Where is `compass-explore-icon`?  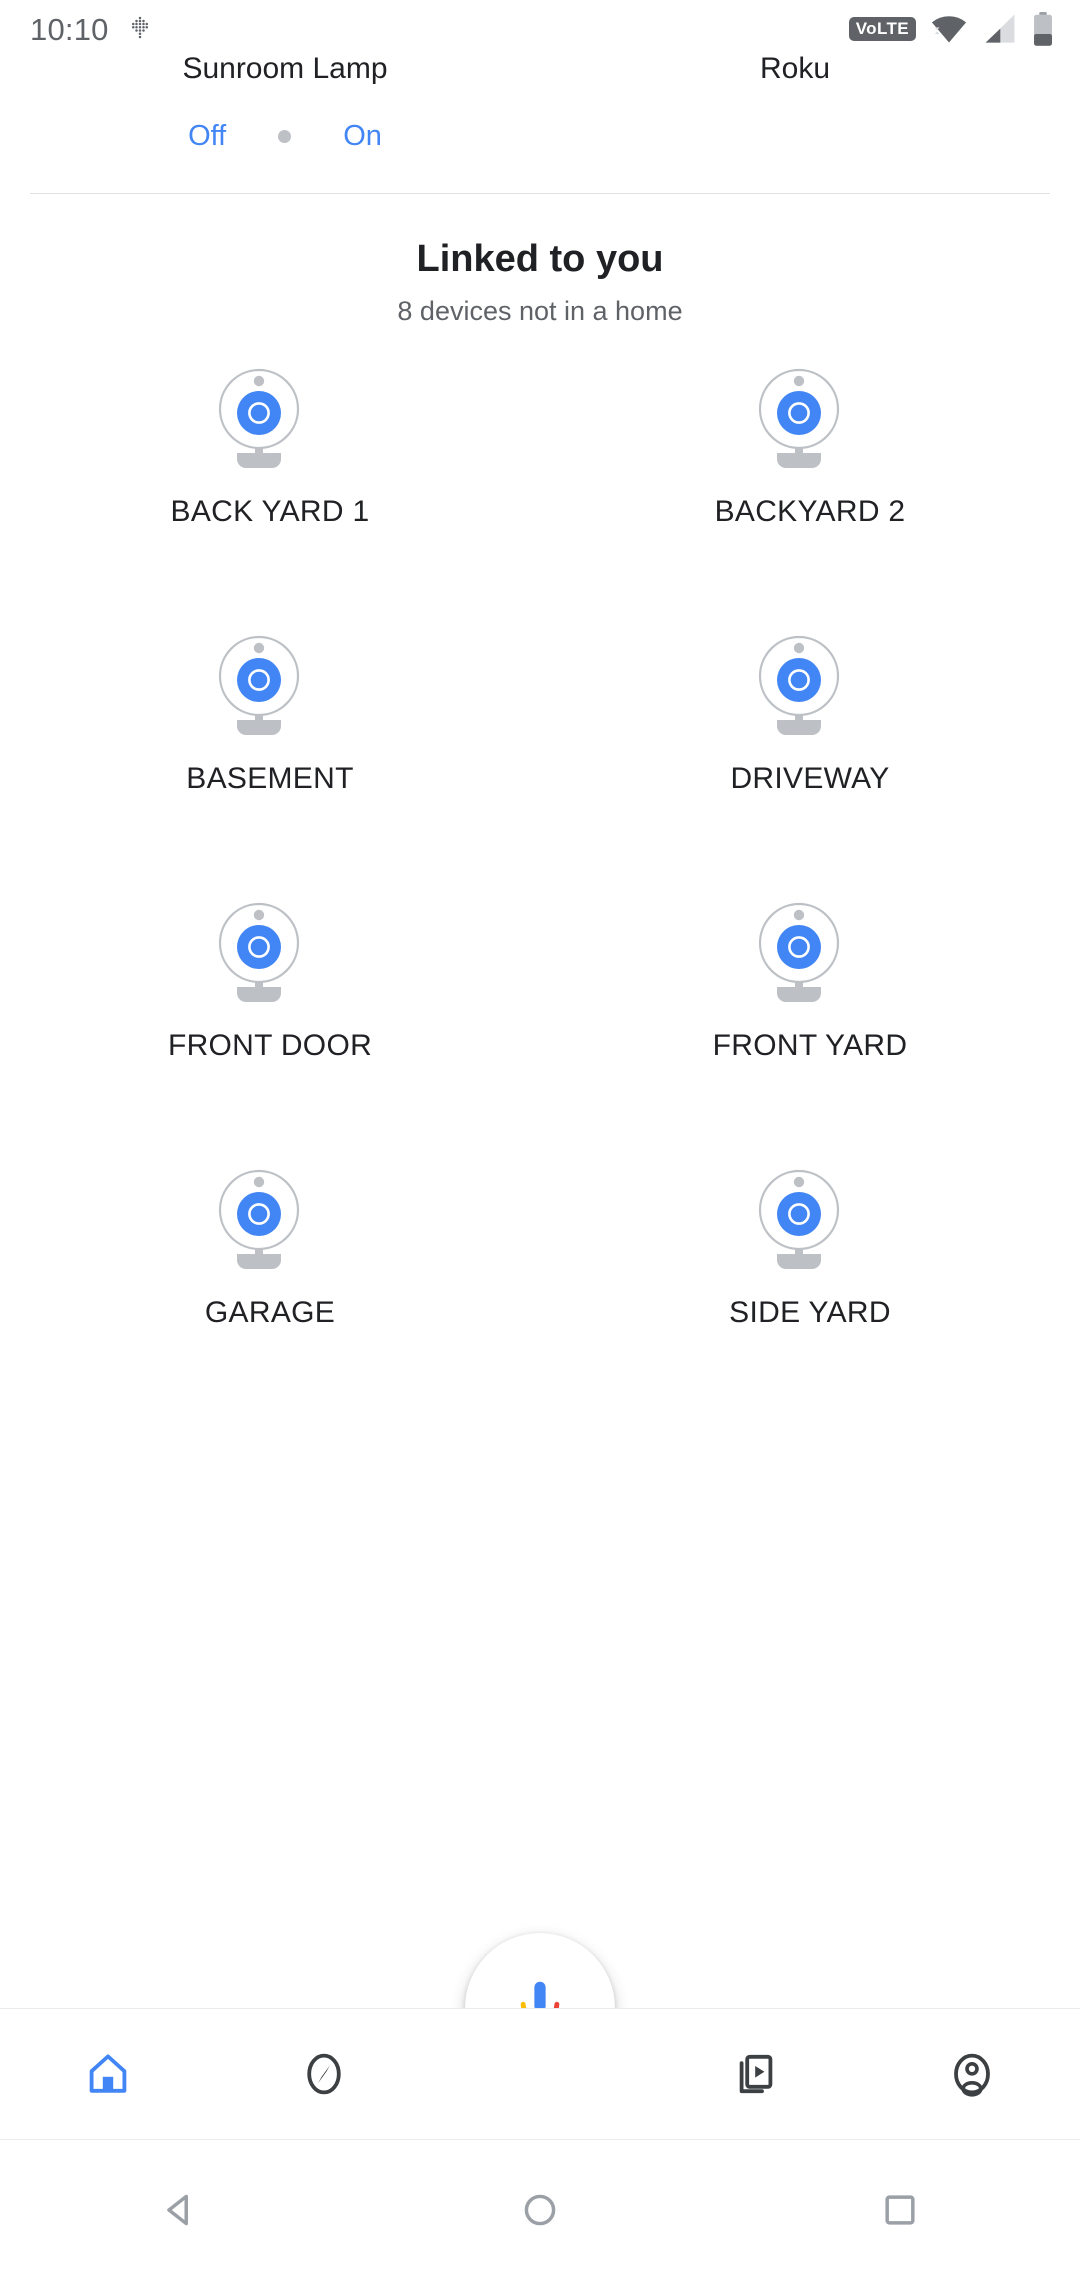 compass-explore-icon is located at coordinates (324, 2074).